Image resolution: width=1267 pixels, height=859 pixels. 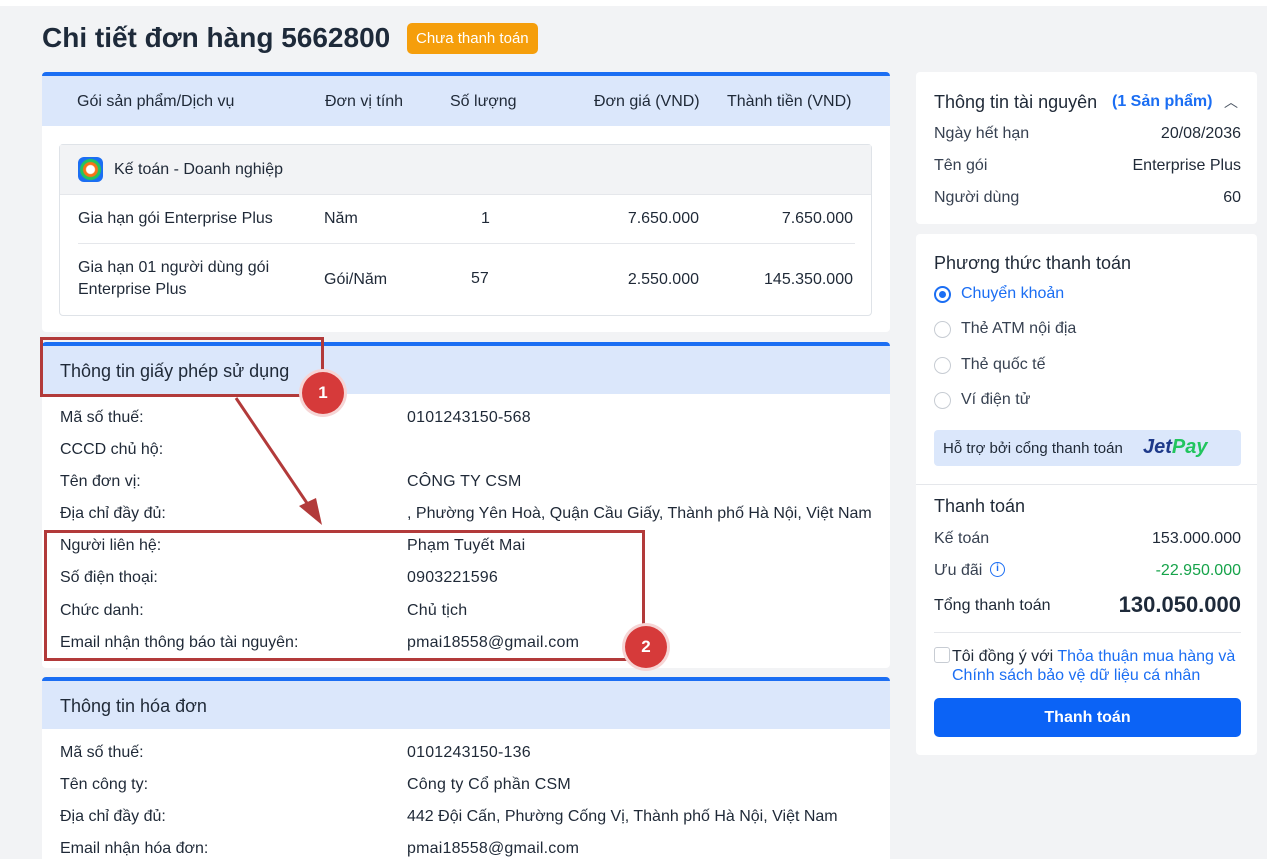 I want to click on purchase-agreement-link: Thỏa thuận mua hàng, so click(x=1135, y=656).